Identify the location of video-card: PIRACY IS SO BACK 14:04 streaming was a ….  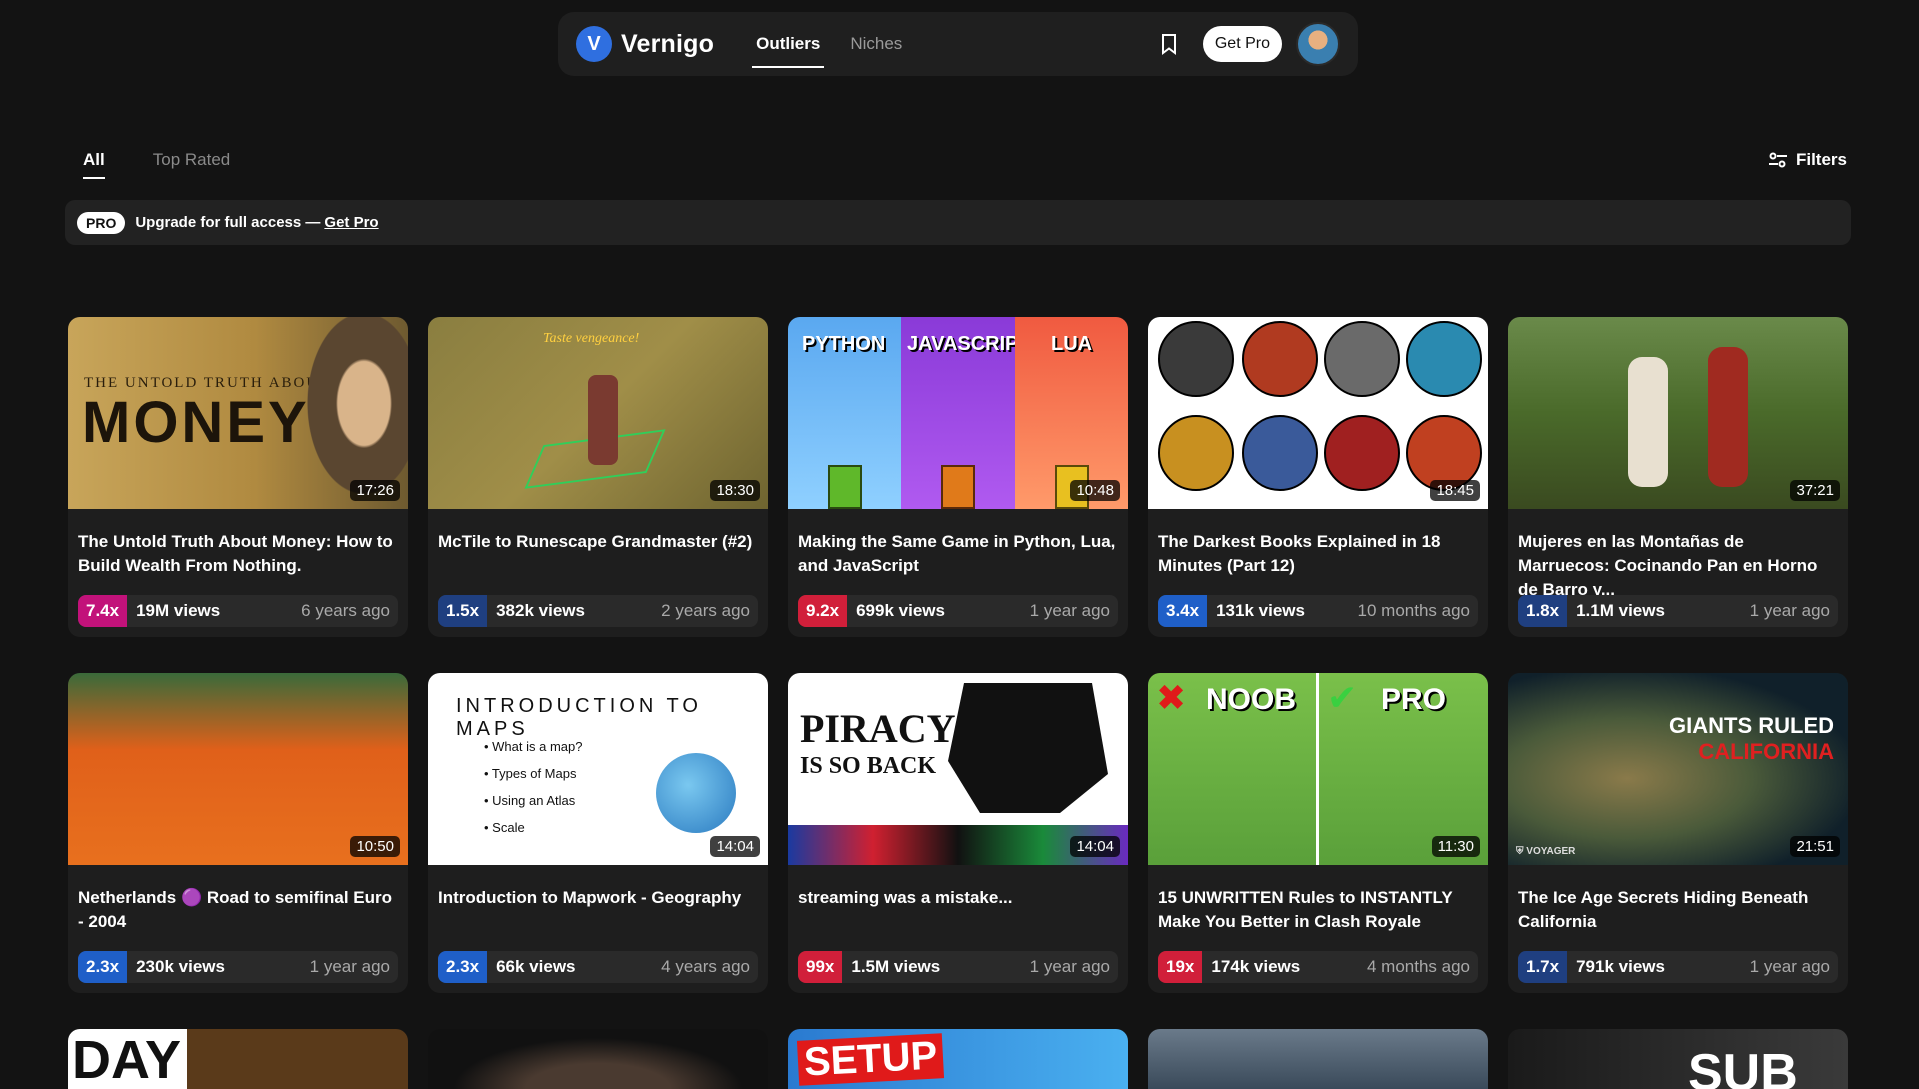
(958, 833).